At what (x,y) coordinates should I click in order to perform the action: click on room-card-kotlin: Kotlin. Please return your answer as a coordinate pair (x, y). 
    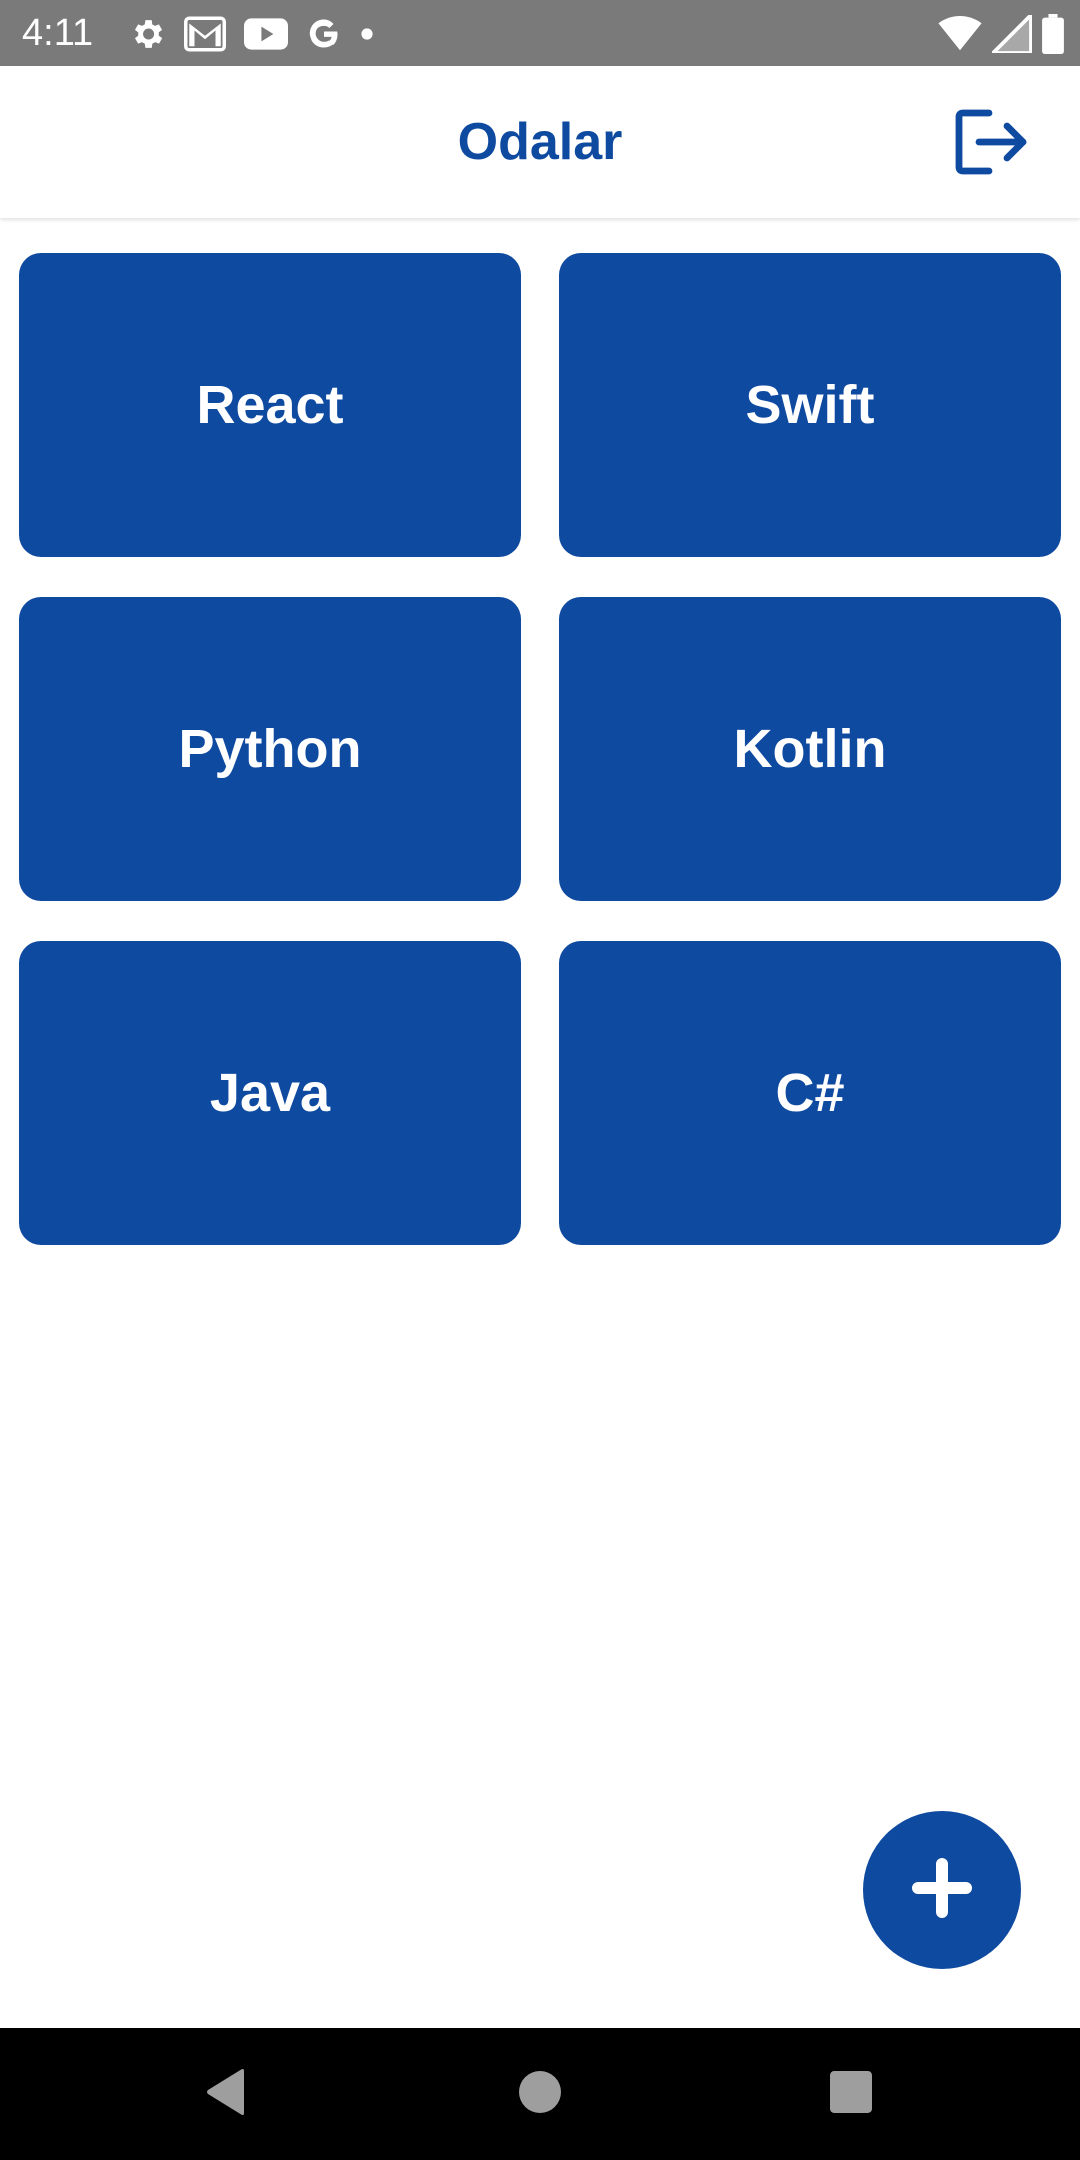
    Looking at the image, I should click on (810, 749).